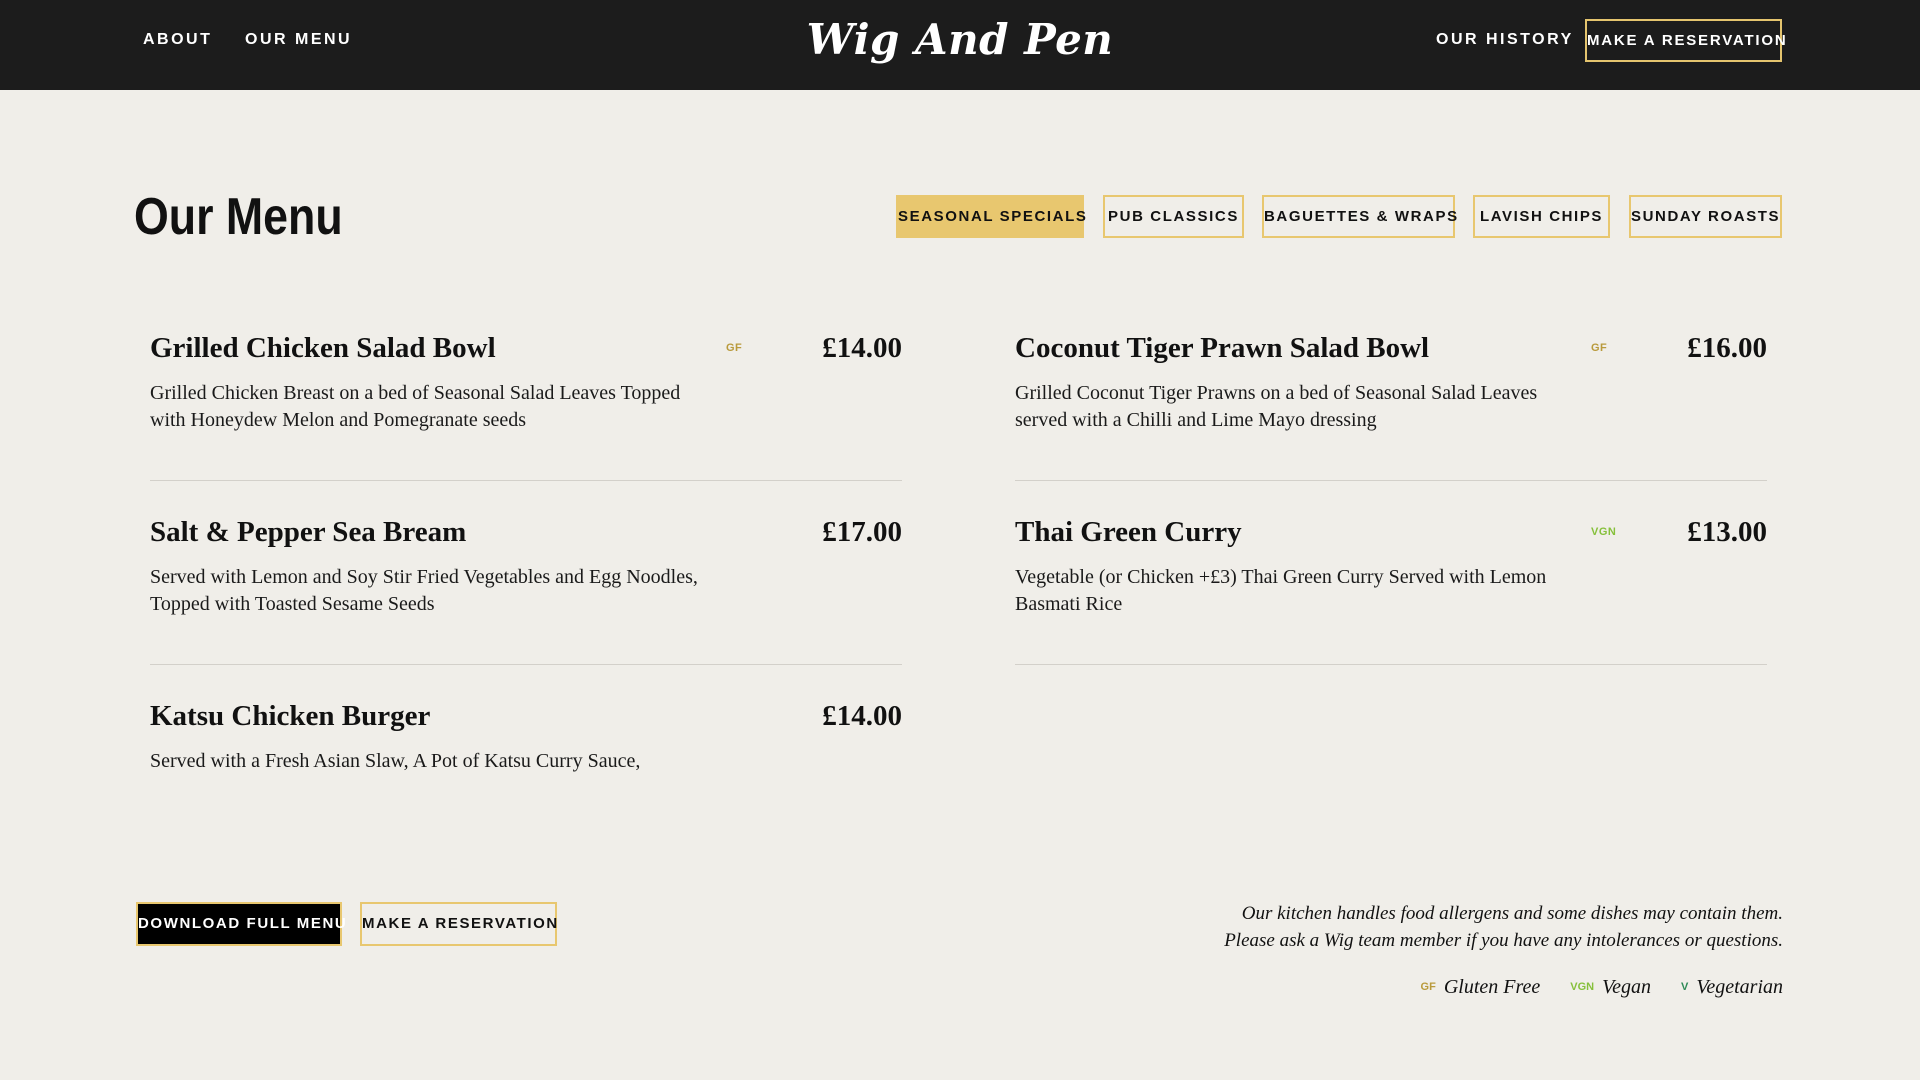  Describe the element at coordinates (238, 217) in the screenshot. I see `page-title: Our Menu` at that location.